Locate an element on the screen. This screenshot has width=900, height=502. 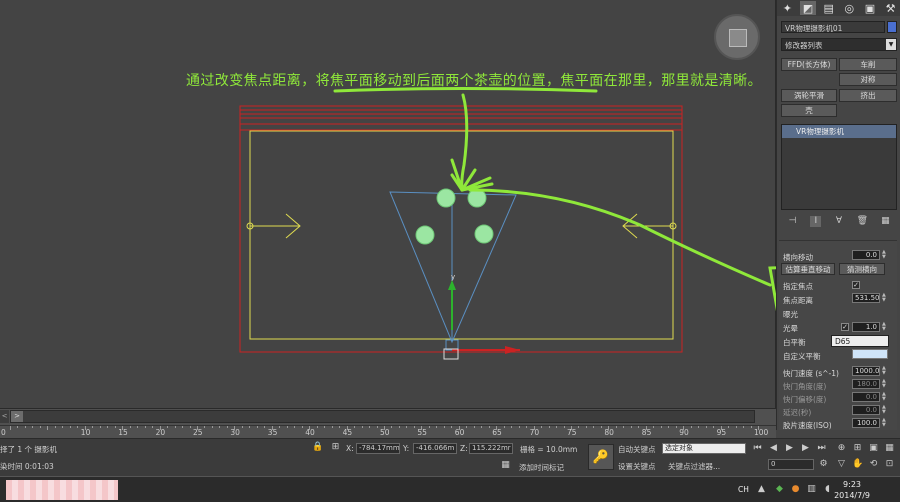
make-unique-icon: ∀ is located at coordinates (838, 221).